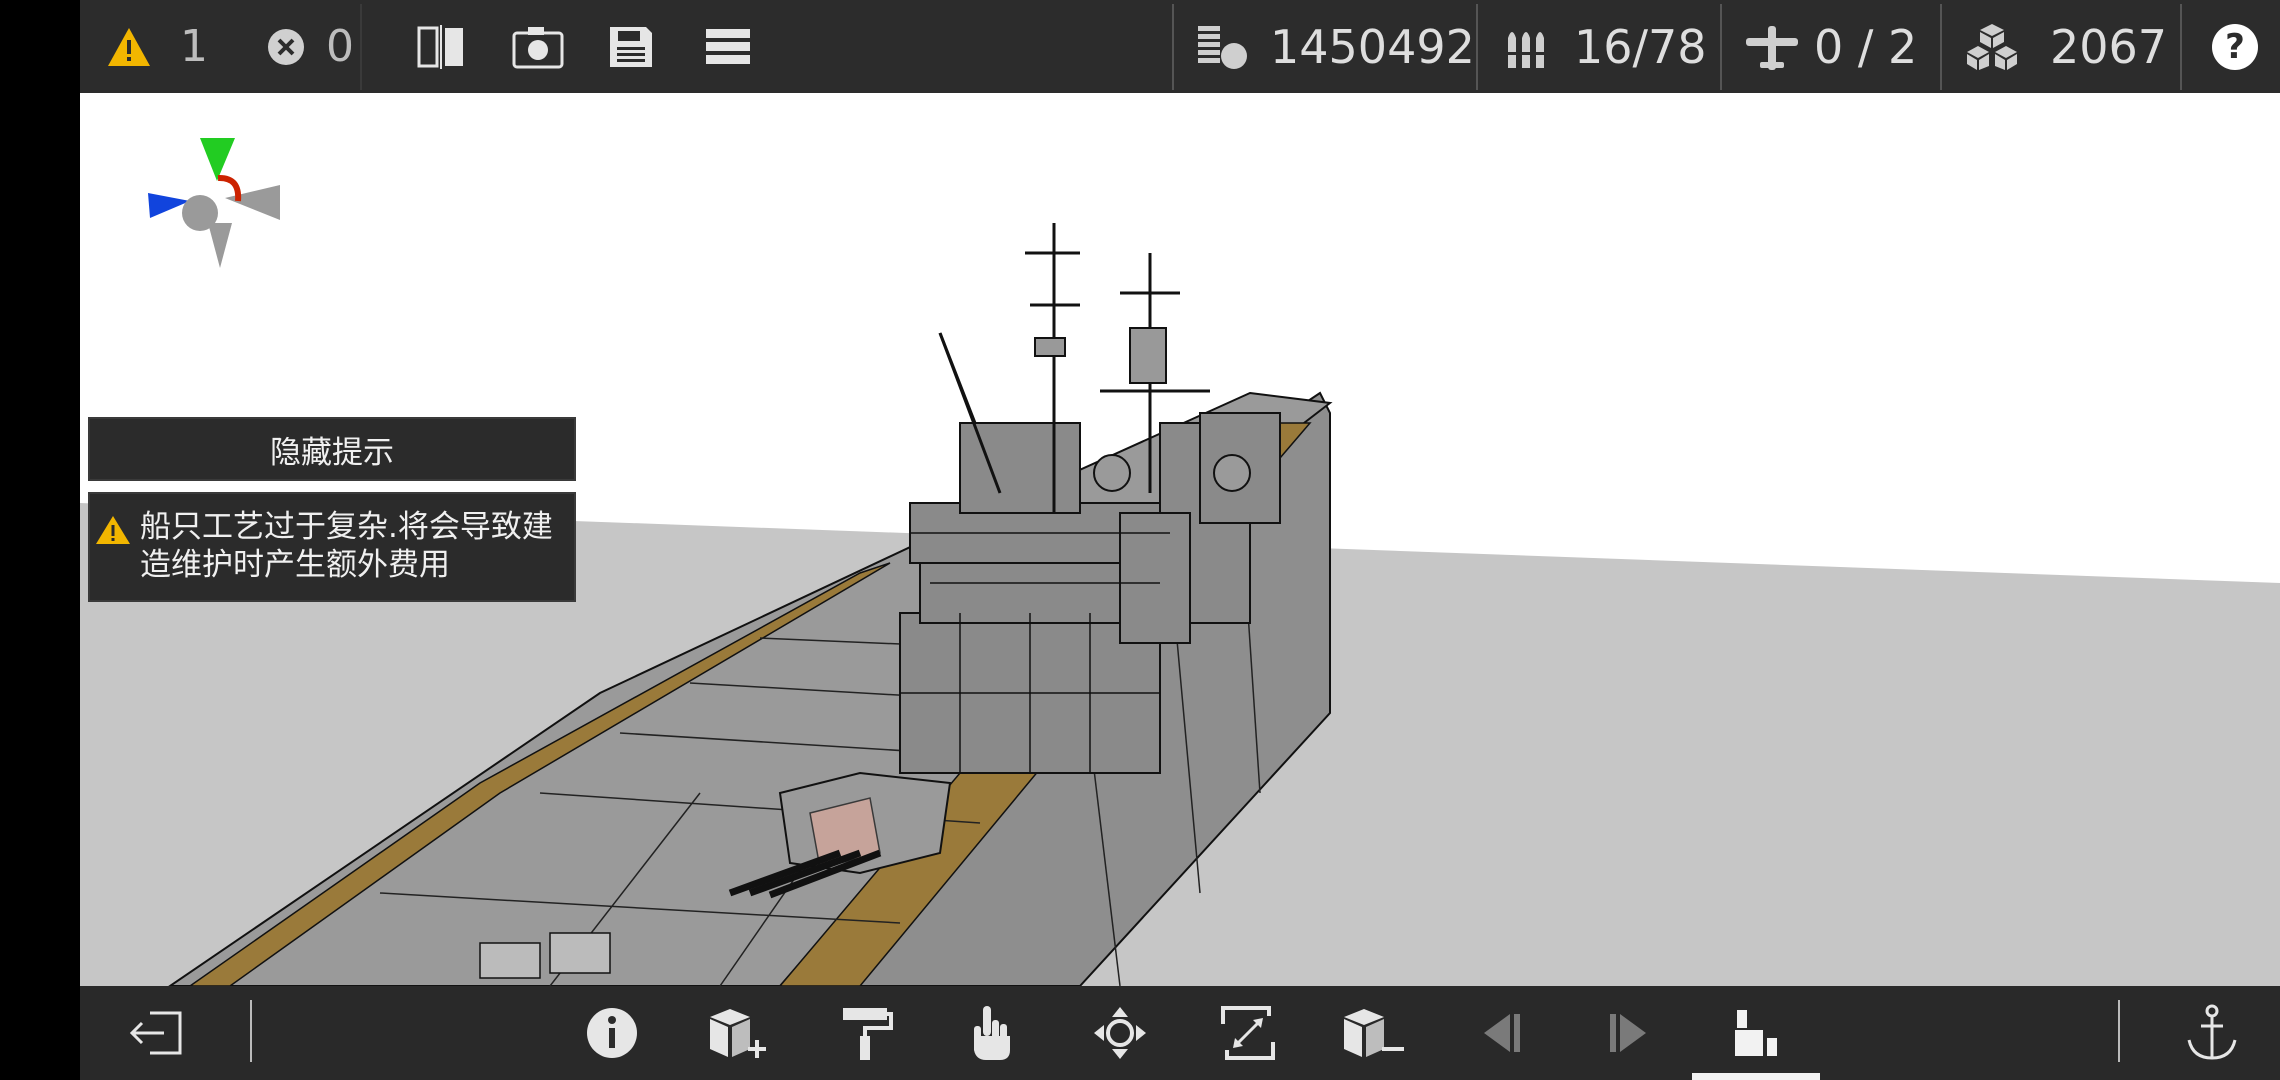 This screenshot has width=2280, height=1080. Describe the element at coordinates (340, 46) in the screenshot. I see `error-count: 0` at that location.